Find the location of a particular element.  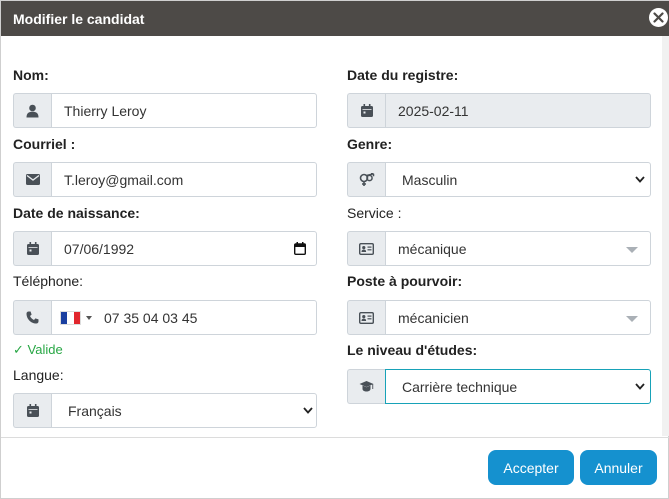

nom-input: Thierry Leroy is located at coordinates (184, 110).